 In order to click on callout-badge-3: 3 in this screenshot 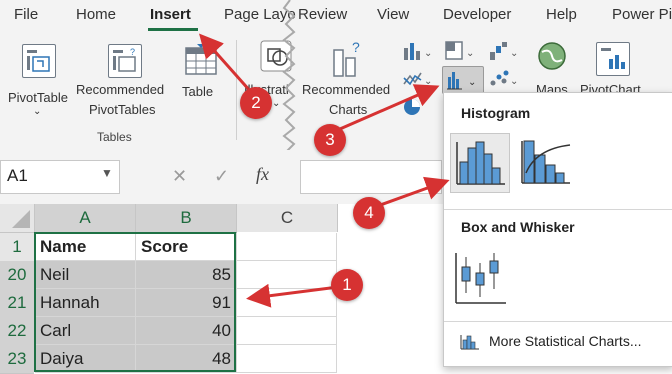, I will do `click(330, 140)`.